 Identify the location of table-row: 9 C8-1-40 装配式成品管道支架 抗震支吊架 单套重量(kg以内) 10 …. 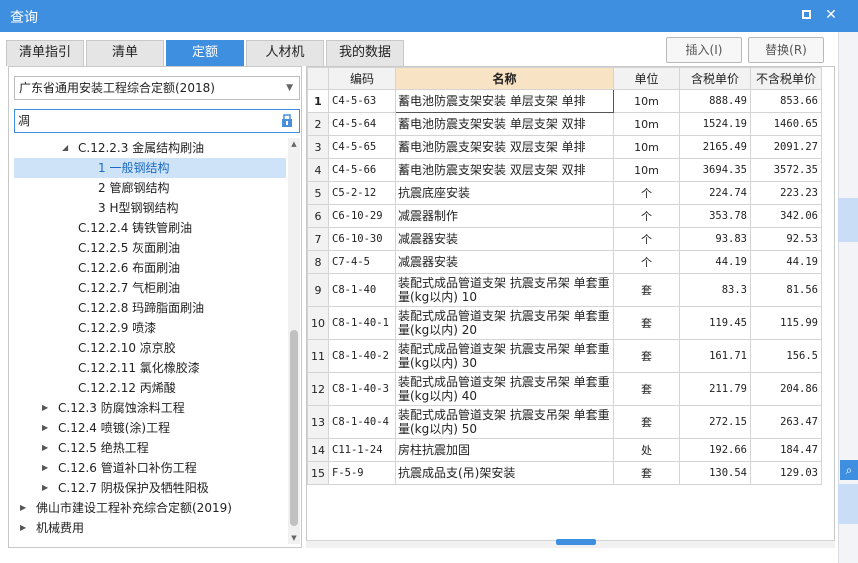
(564, 290).